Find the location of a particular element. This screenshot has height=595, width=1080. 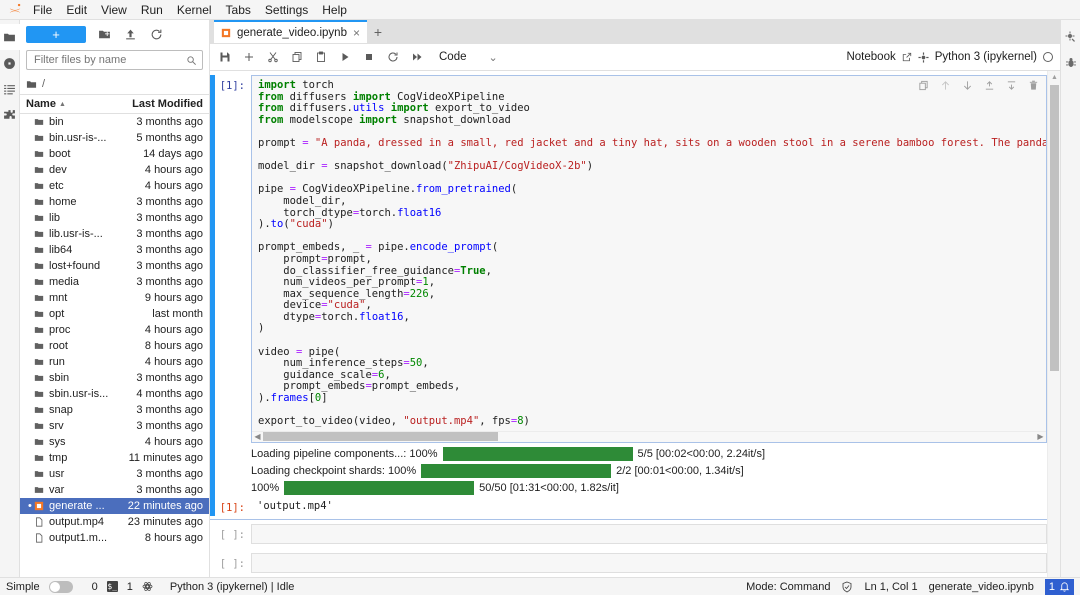

hscroll-thumb is located at coordinates (380, 437).